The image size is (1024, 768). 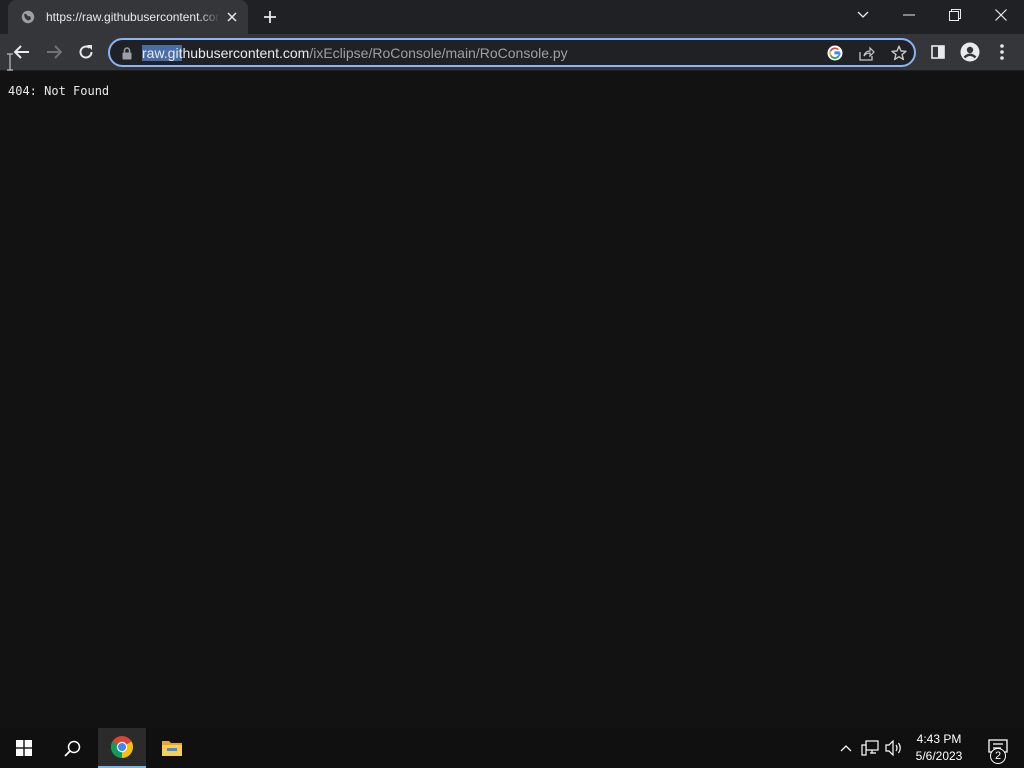 I want to click on forward-arrow-icon, so click(x=54, y=52).